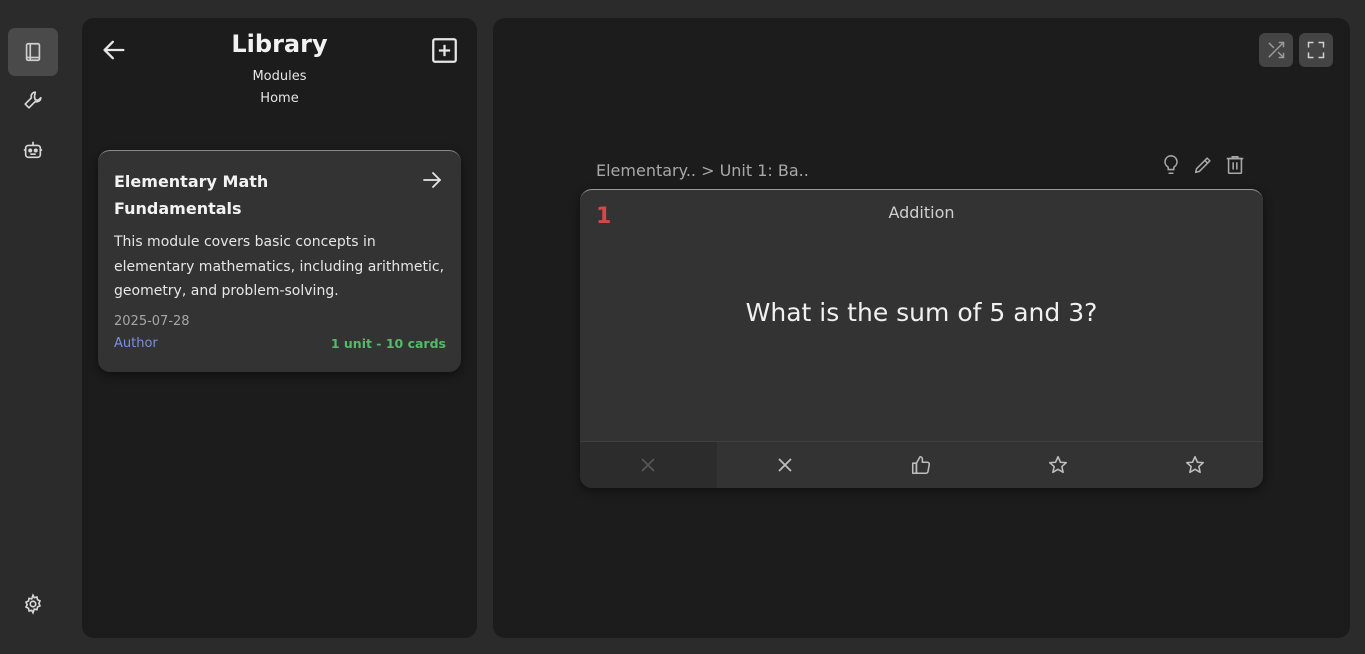 This screenshot has width=1365, height=654. I want to click on breadcrumb: Elementary.. > Unit 1: Ba.., so click(702, 170).